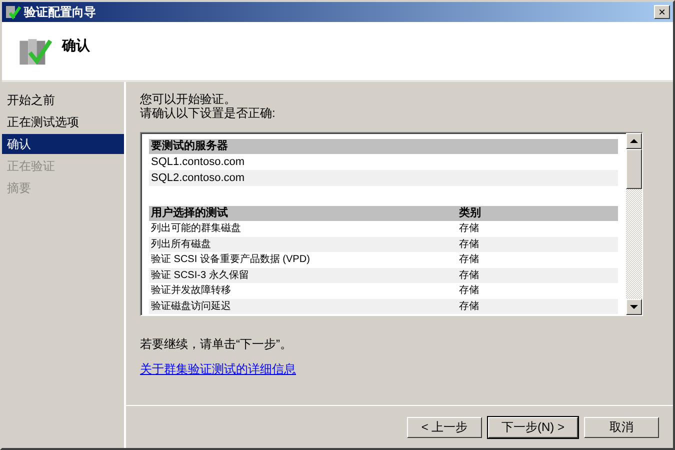 The image size is (675, 450). I want to click on table-cell-text: 验证 SCSI 设备重要产品数据 (VPD), so click(231, 259).